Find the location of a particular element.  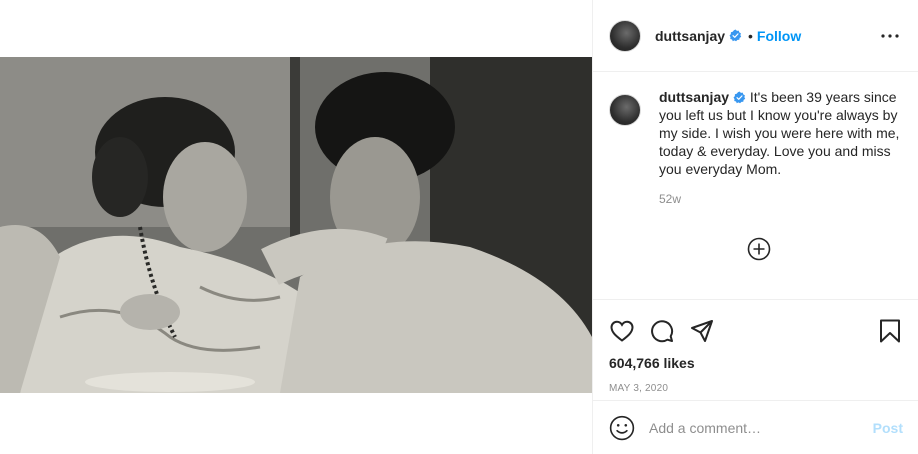

bookmark-icon is located at coordinates (890, 331).